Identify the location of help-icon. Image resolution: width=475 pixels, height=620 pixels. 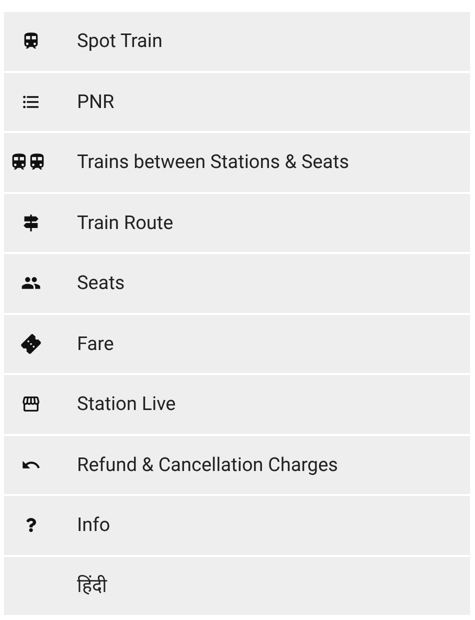
(31, 525).